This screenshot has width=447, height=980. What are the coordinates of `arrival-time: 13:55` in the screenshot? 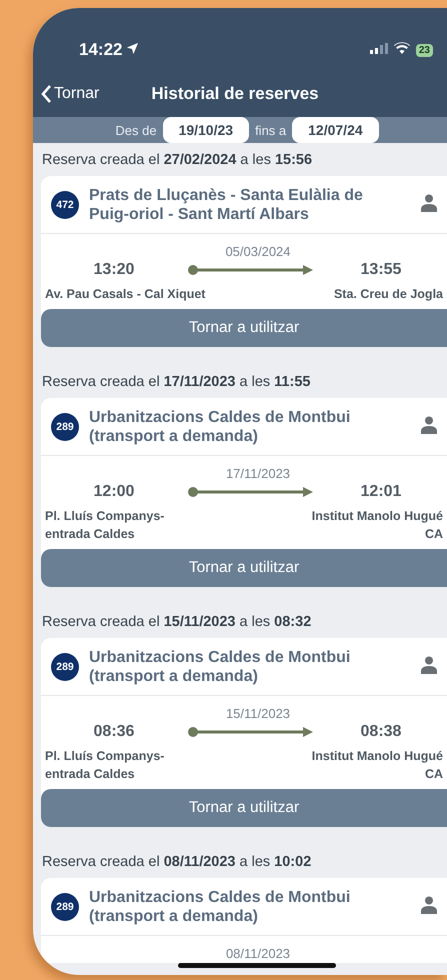 It's located at (381, 270).